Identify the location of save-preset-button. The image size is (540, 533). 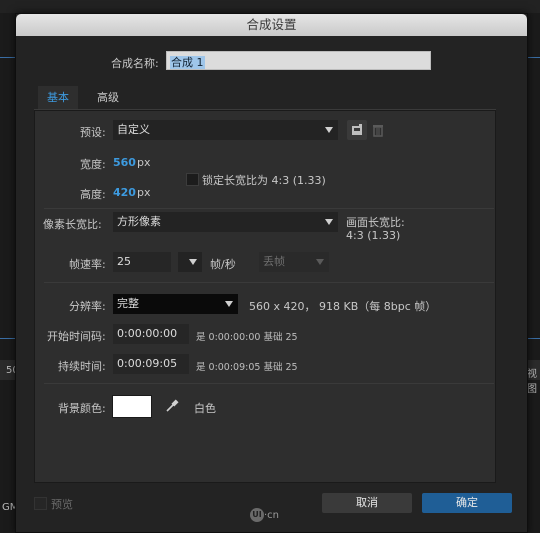
(357, 130).